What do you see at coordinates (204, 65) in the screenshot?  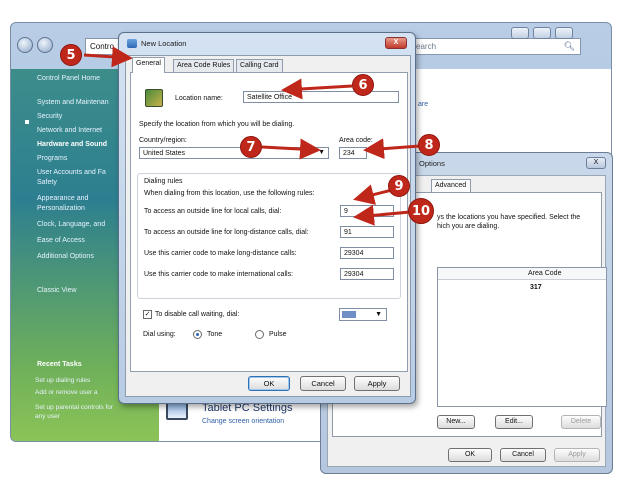 I see `tab-area-code-rules: Area Code Rules` at bounding box center [204, 65].